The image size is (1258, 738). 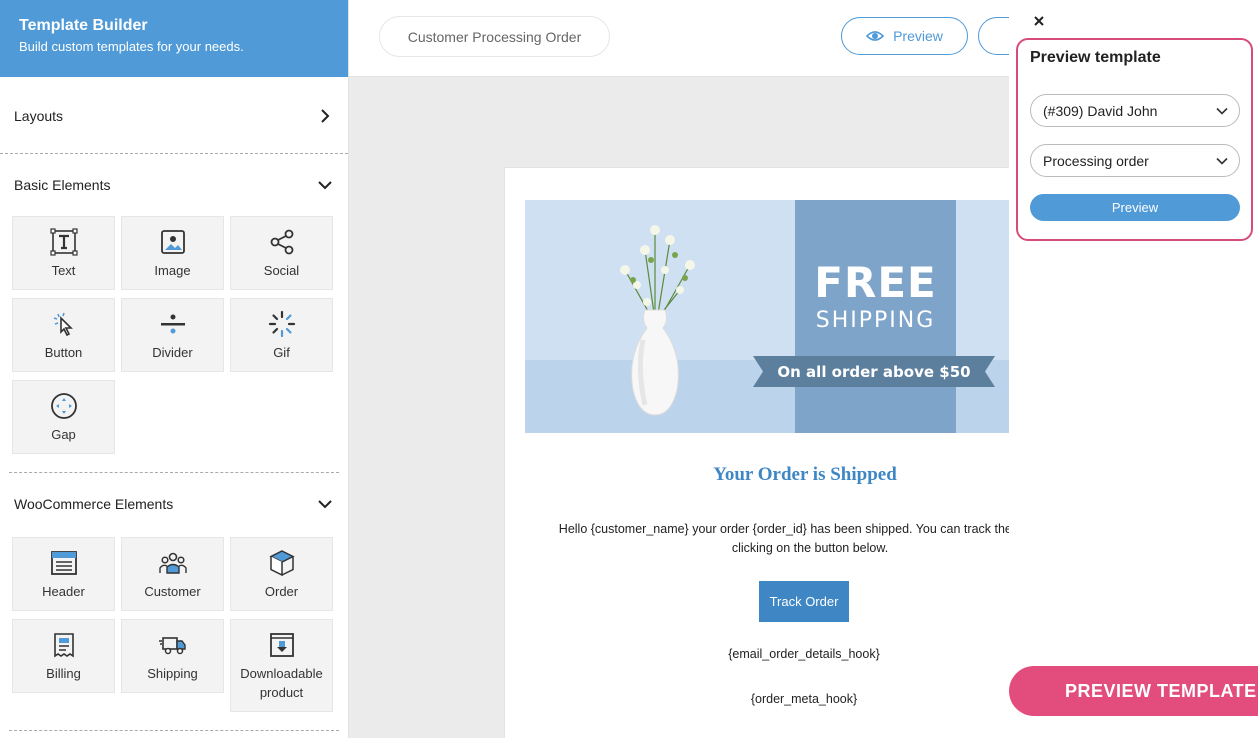 I want to click on preview-button-label: Preview, so click(x=918, y=36).